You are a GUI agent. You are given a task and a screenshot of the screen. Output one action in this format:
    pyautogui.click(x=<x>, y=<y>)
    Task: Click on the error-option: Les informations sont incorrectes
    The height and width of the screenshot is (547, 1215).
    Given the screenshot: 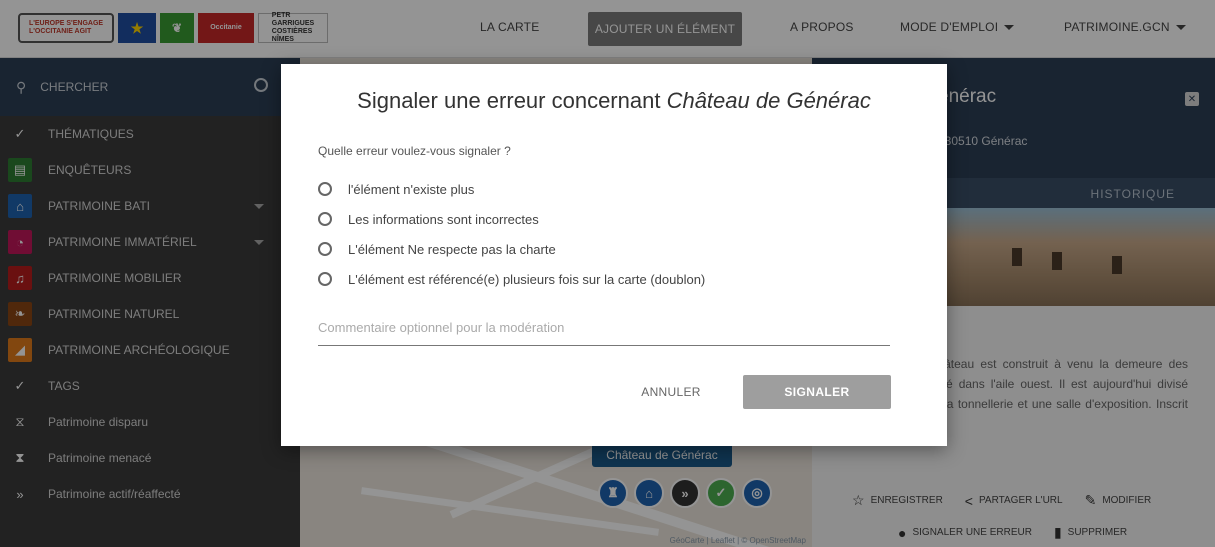 What is the action you would take?
    pyautogui.click(x=511, y=219)
    